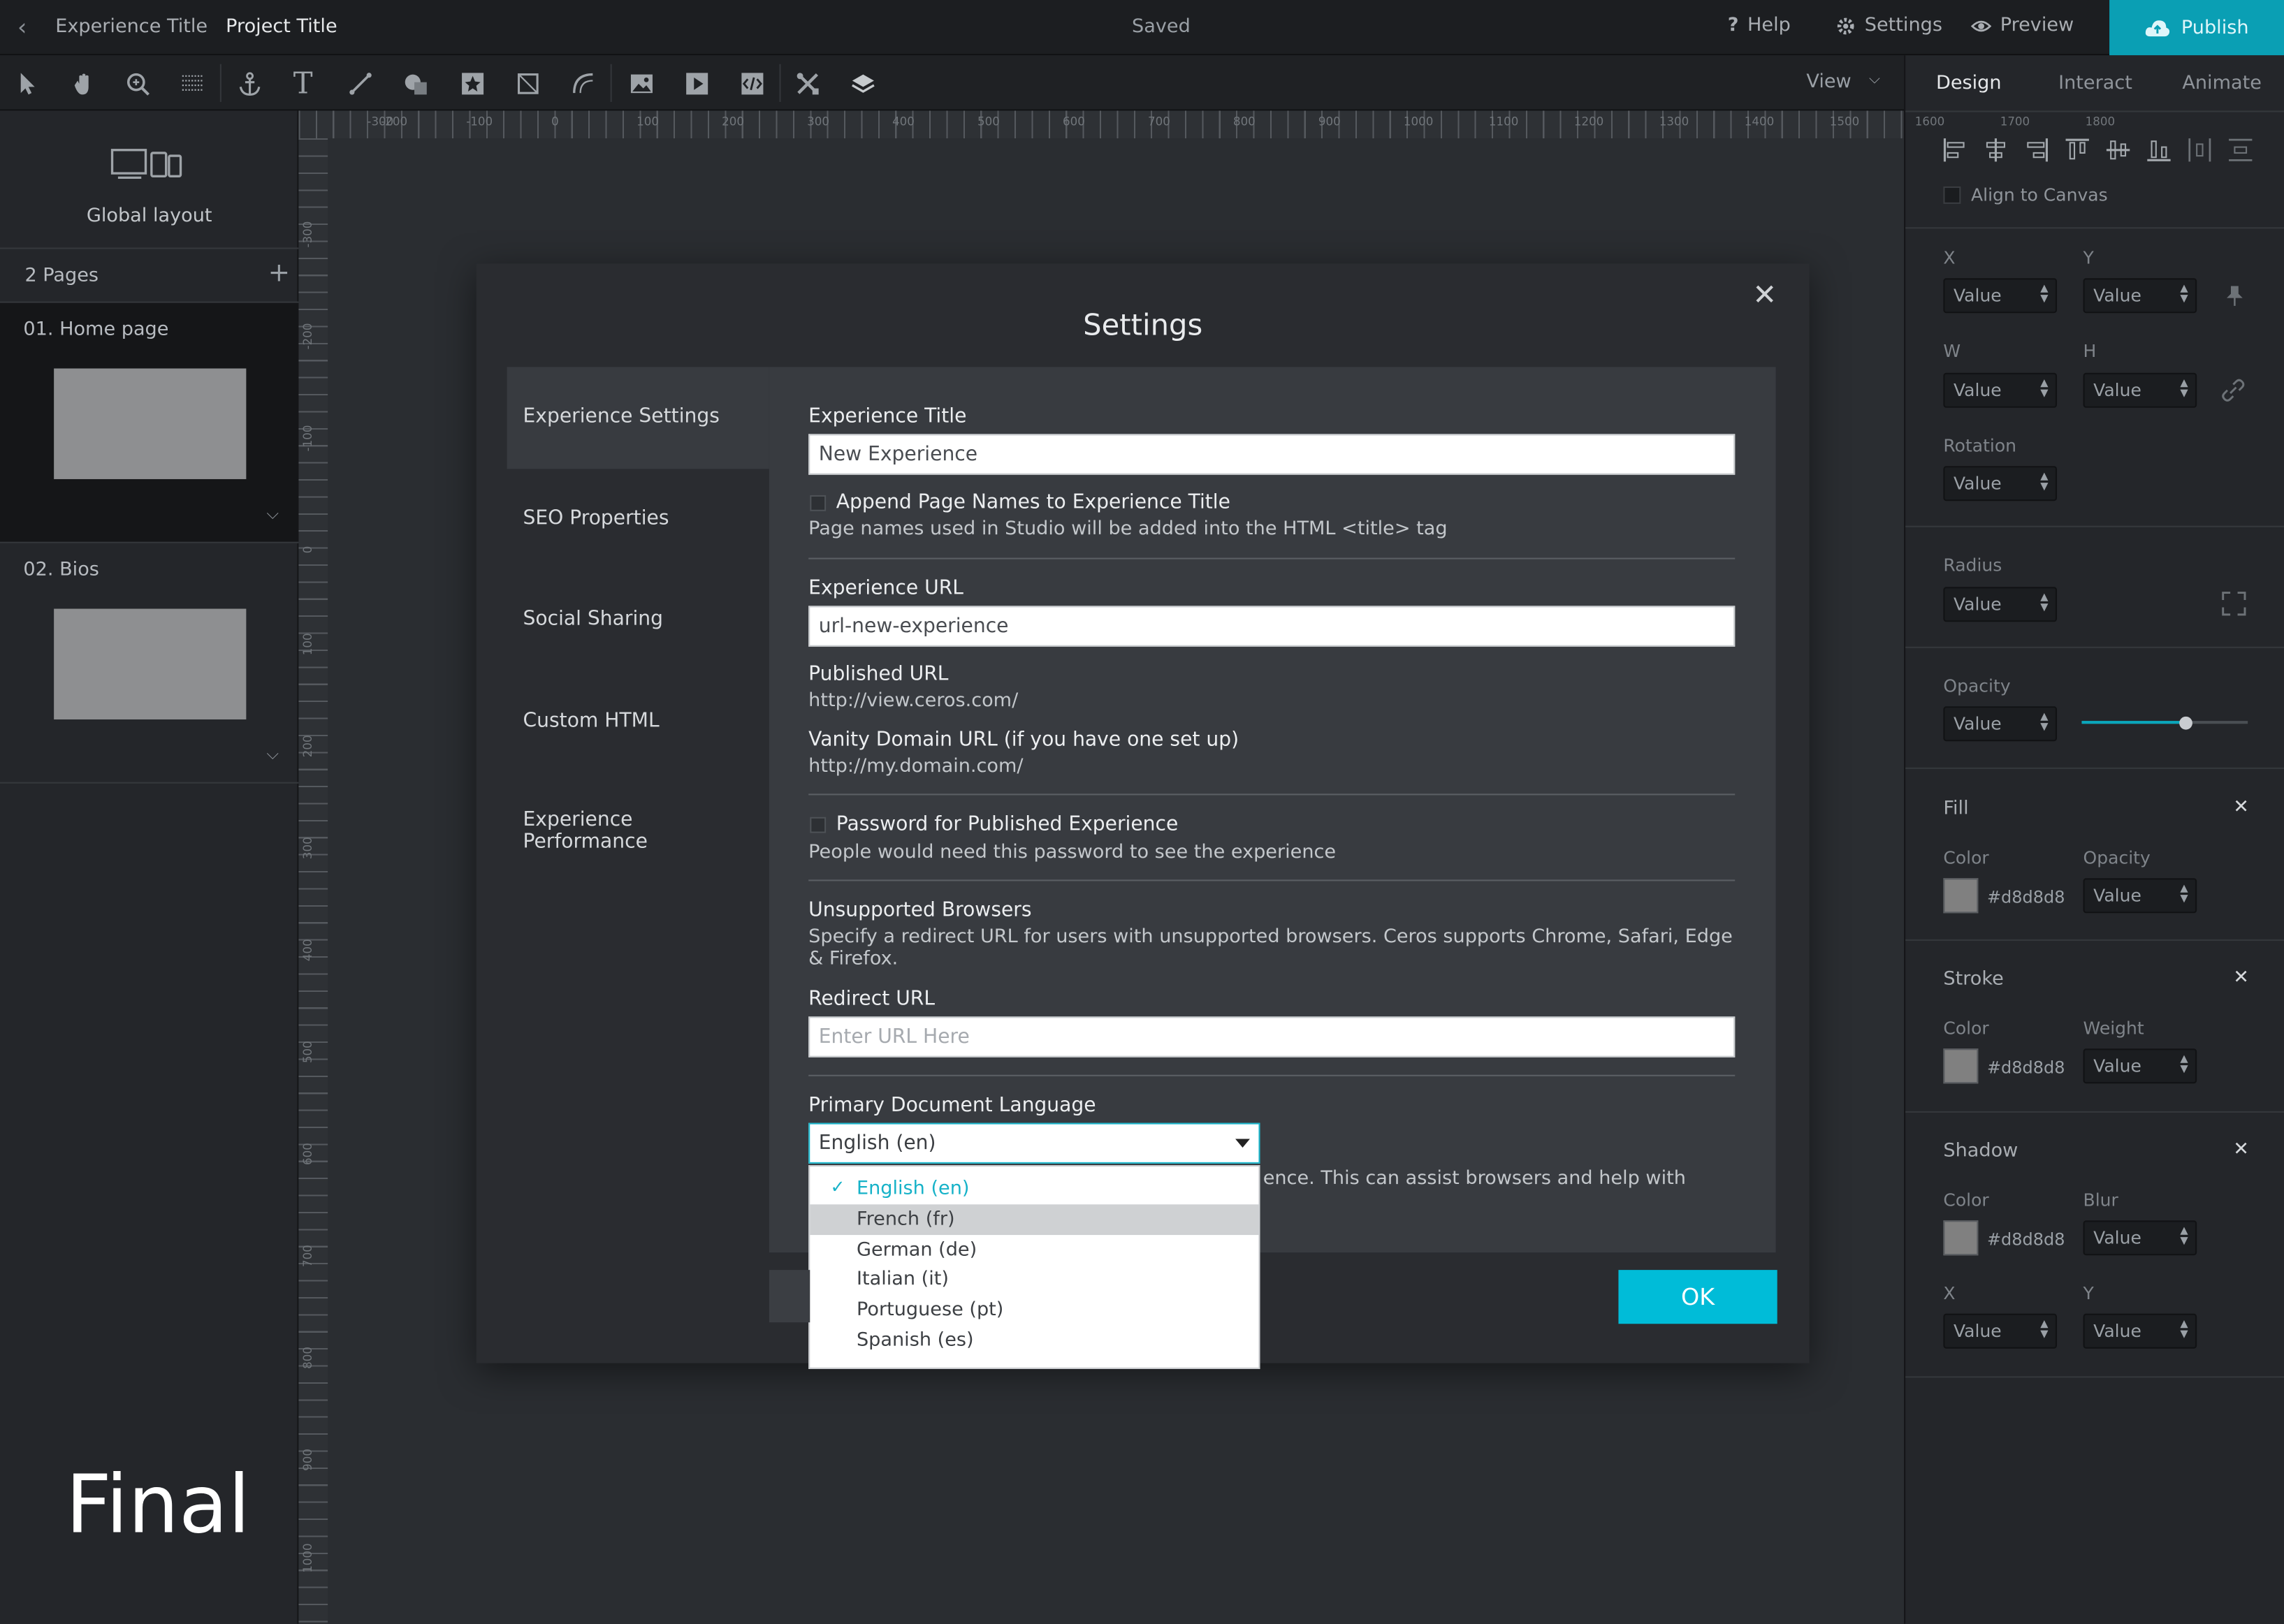 This screenshot has height=1624, width=2284. What do you see at coordinates (1697, 1297) in the screenshot?
I see `ok-button: OK` at bounding box center [1697, 1297].